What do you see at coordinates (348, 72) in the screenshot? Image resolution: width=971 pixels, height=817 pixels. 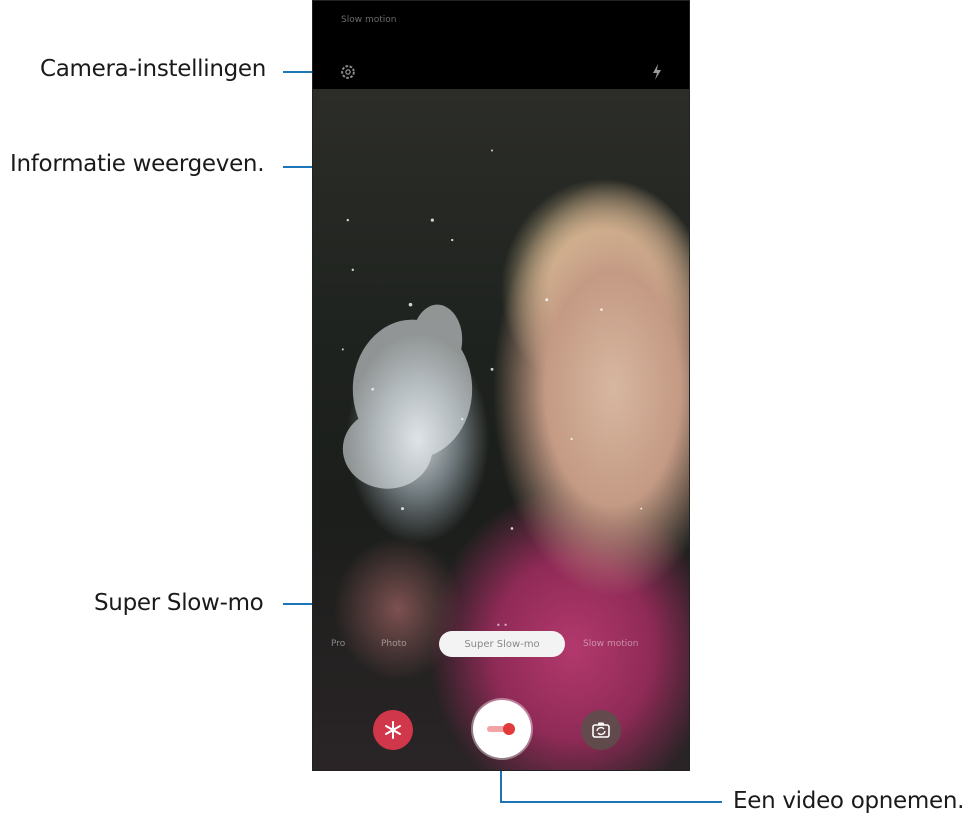 I see `gear-icon` at bounding box center [348, 72].